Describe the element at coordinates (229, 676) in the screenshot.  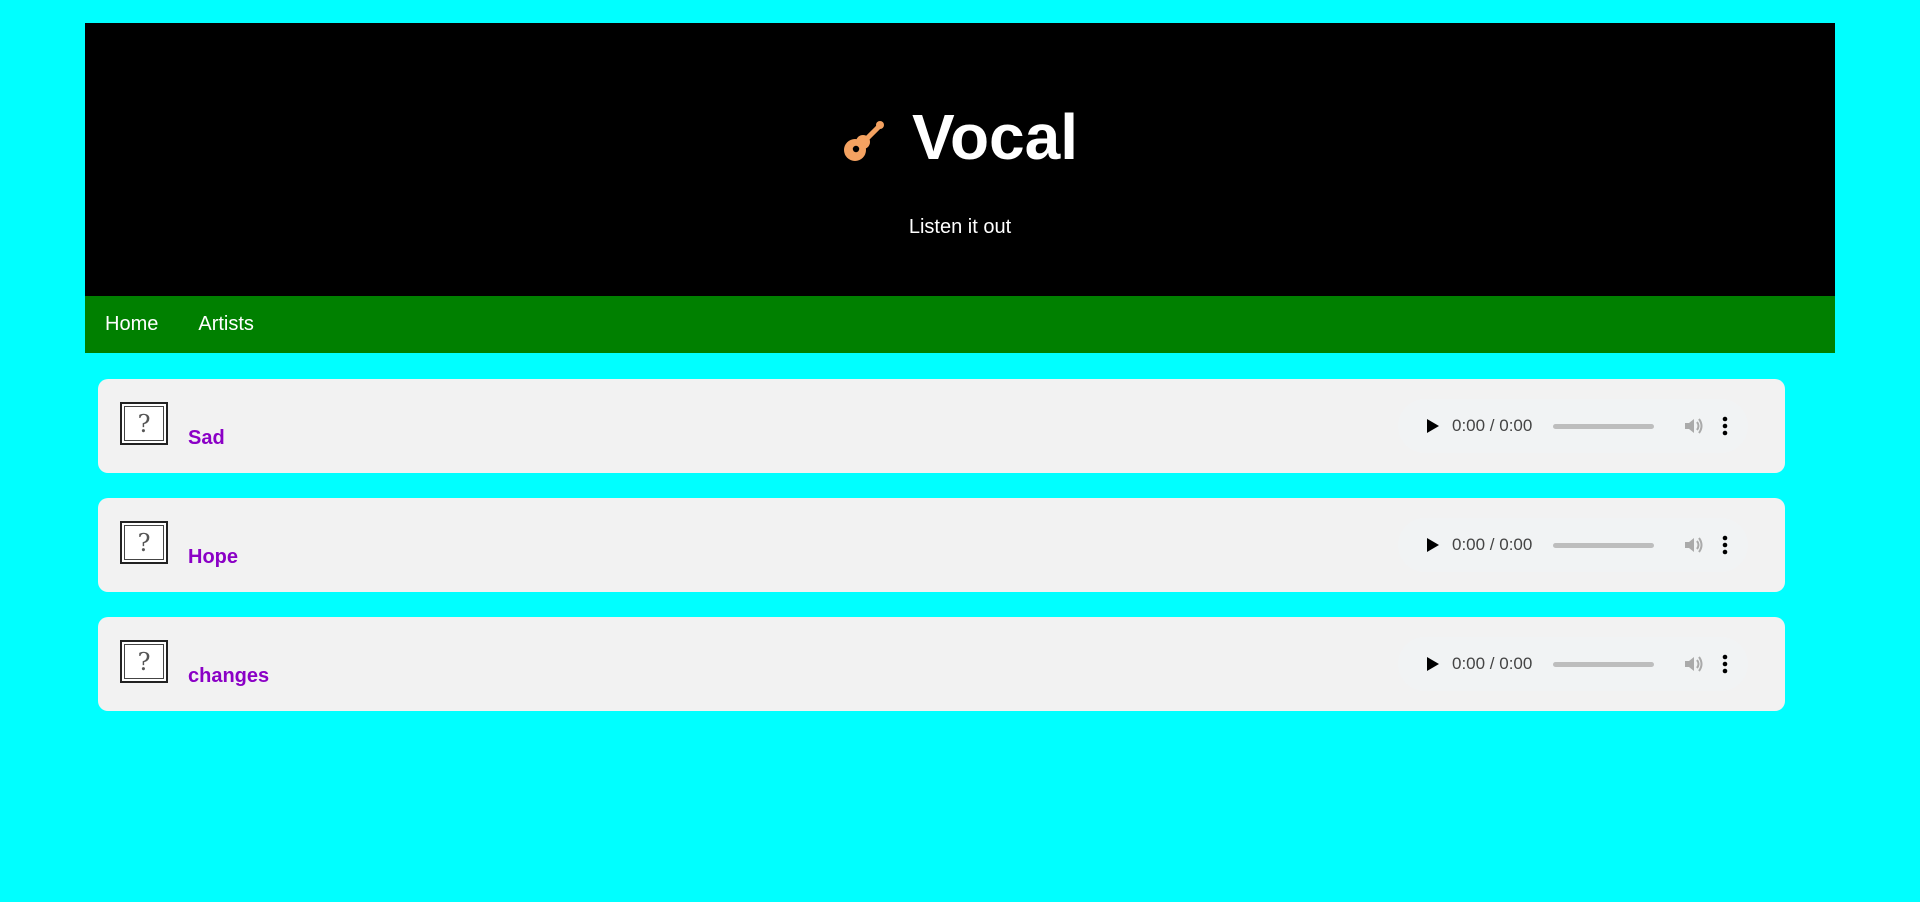
I see `track-name: changes` at that location.